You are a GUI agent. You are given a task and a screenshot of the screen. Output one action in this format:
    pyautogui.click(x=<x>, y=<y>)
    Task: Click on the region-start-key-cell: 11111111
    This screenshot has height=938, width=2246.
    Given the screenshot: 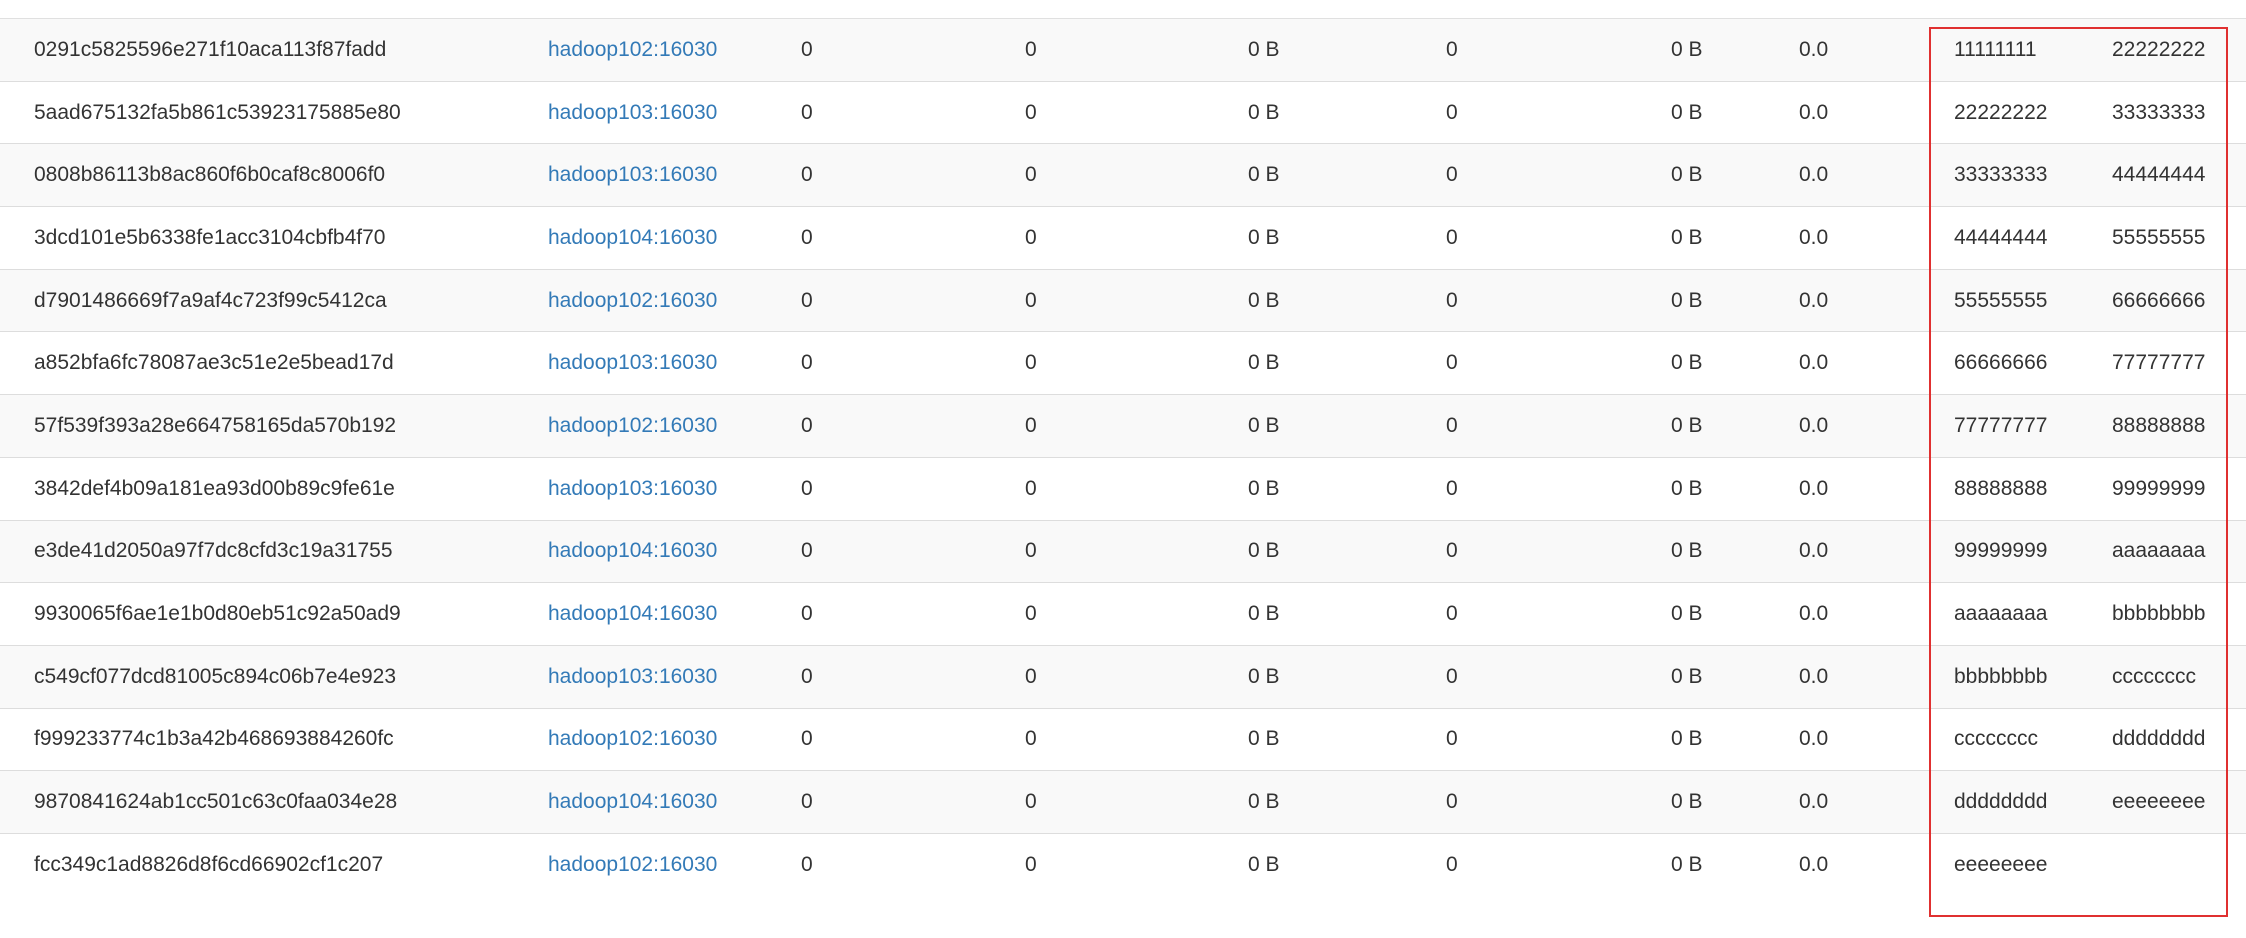 What is the action you would take?
    pyautogui.click(x=2033, y=50)
    